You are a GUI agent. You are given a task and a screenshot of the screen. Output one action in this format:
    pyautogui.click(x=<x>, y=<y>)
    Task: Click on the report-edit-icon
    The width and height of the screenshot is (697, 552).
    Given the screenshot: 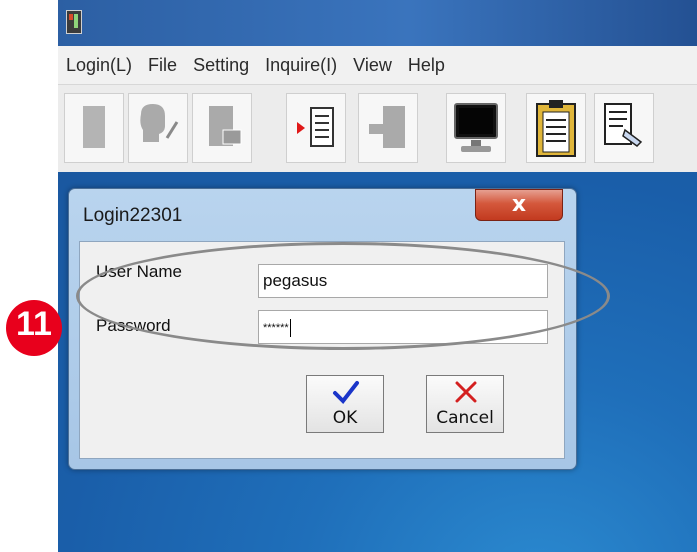 What is the action you would take?
    pyautogui.click(x=623, y=125)
    